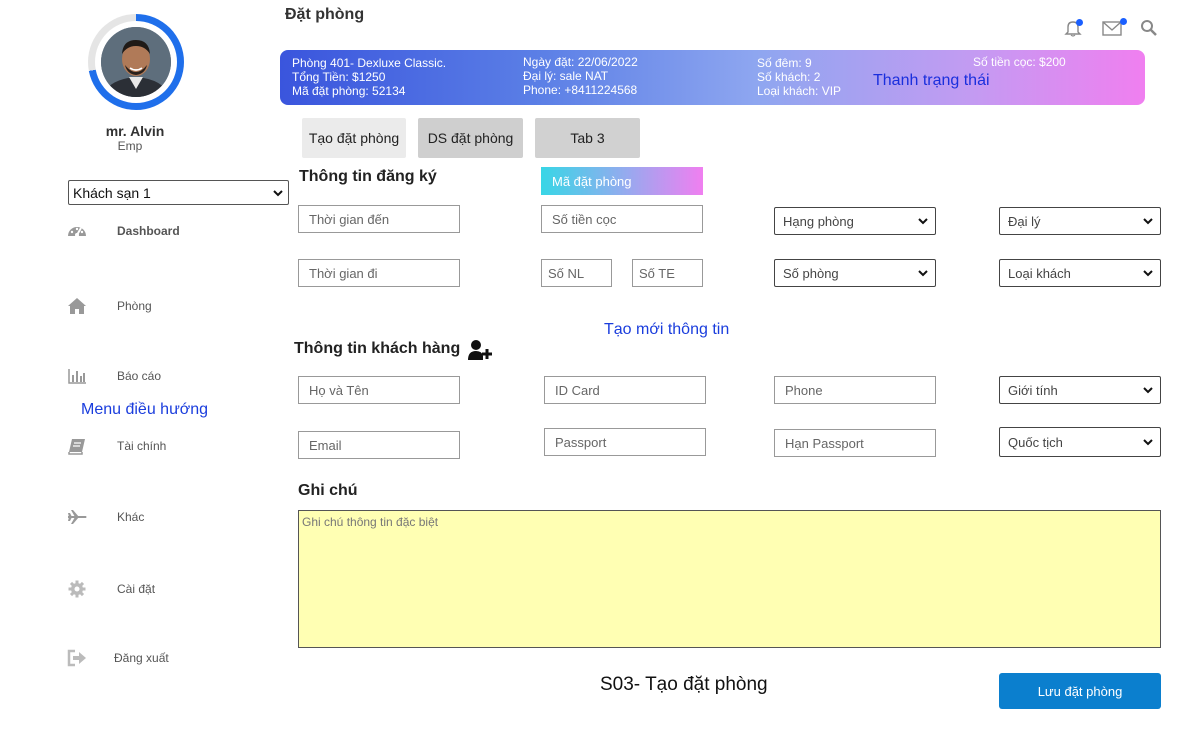 The image size is (1198, 740). What do you see at coordinates (799, 91) in the screenshot?
I see `status-guest-type: Loại khách: VIP` at bounding box center [799, 91].